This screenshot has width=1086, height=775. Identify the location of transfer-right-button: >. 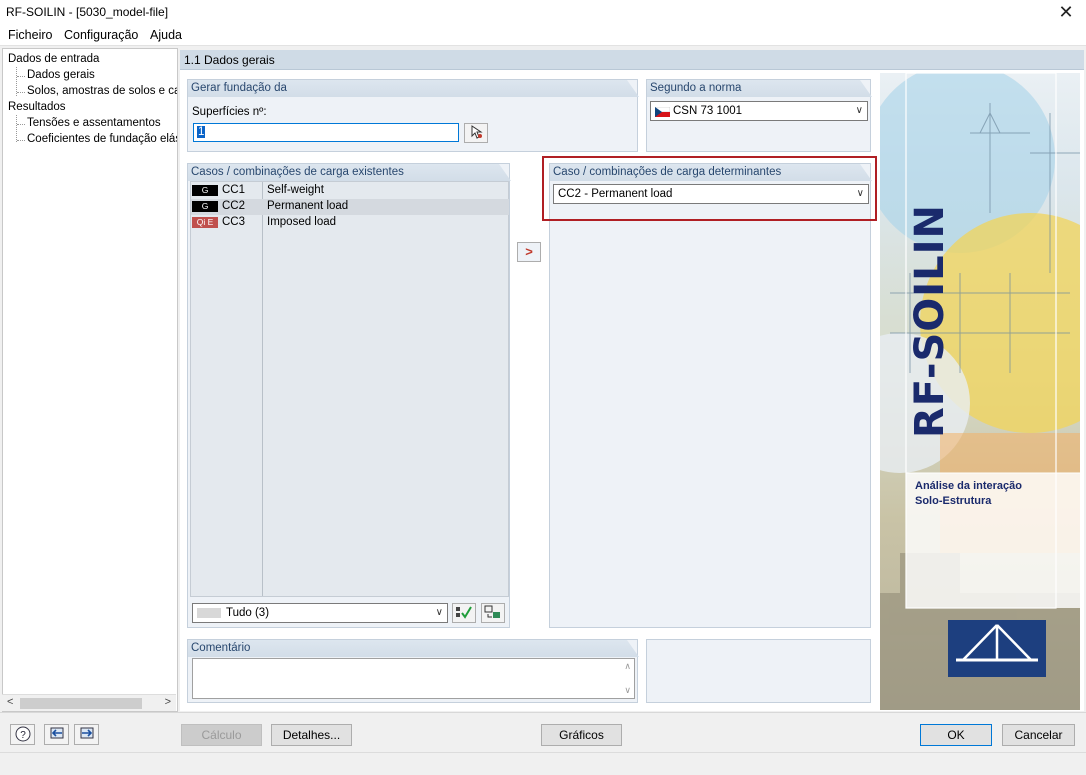
(529, 252).